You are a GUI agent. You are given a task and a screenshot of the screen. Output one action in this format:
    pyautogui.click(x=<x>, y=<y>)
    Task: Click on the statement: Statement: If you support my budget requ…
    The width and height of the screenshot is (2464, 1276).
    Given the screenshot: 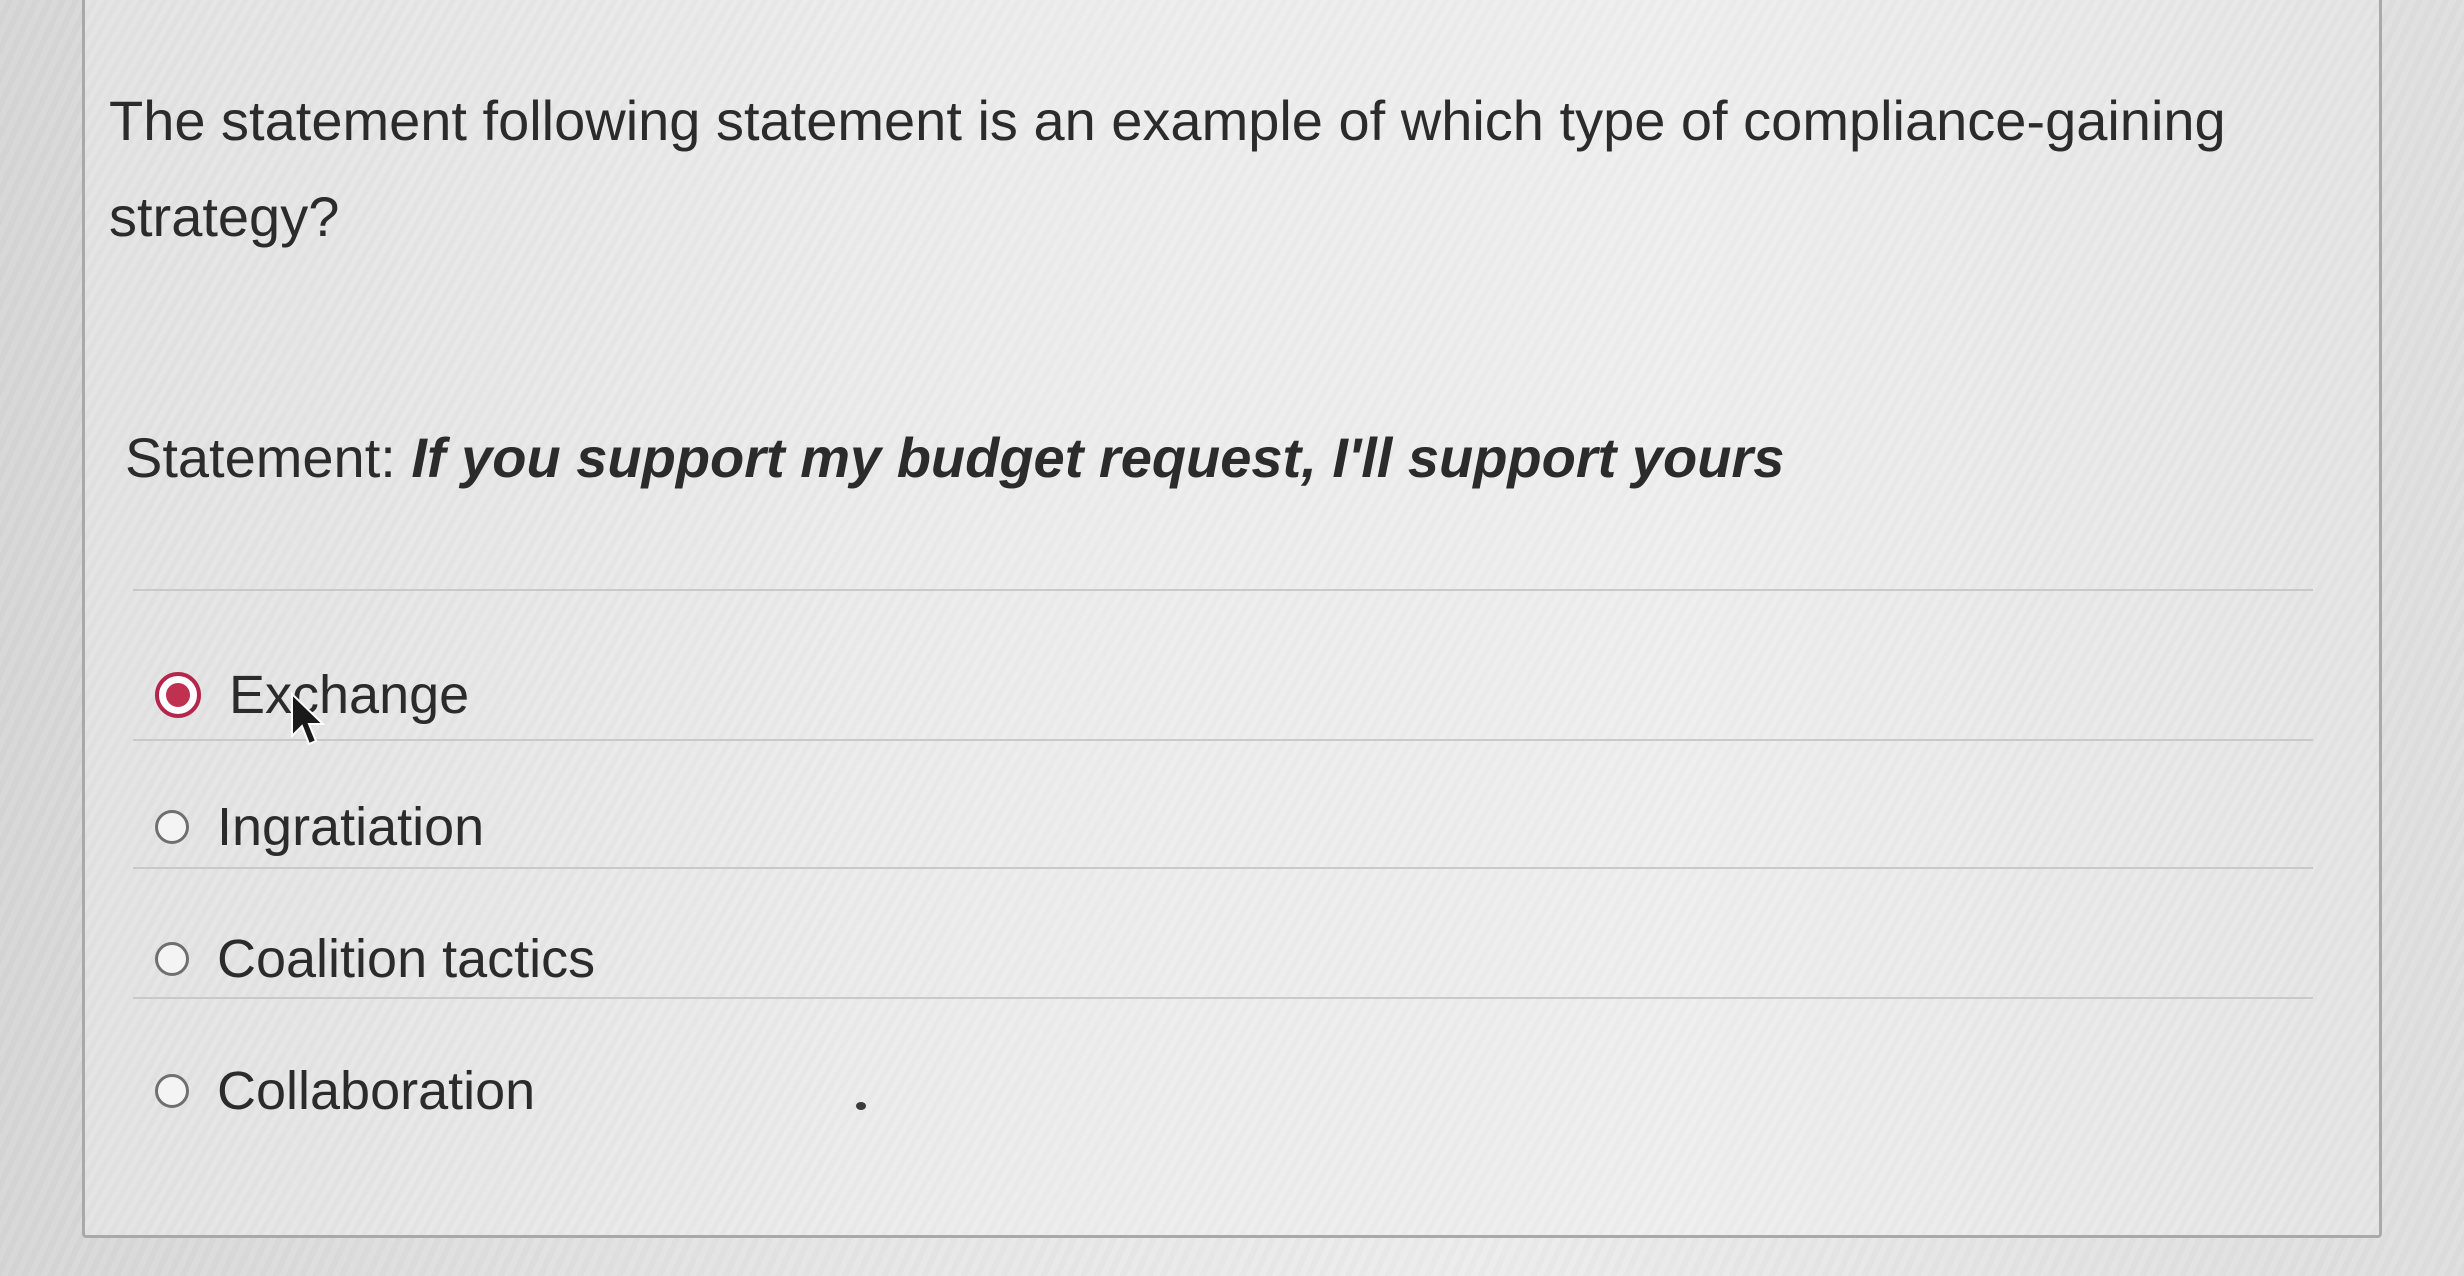 What is the action you would take?
    pyautogui.click(x=954, y=458)
    